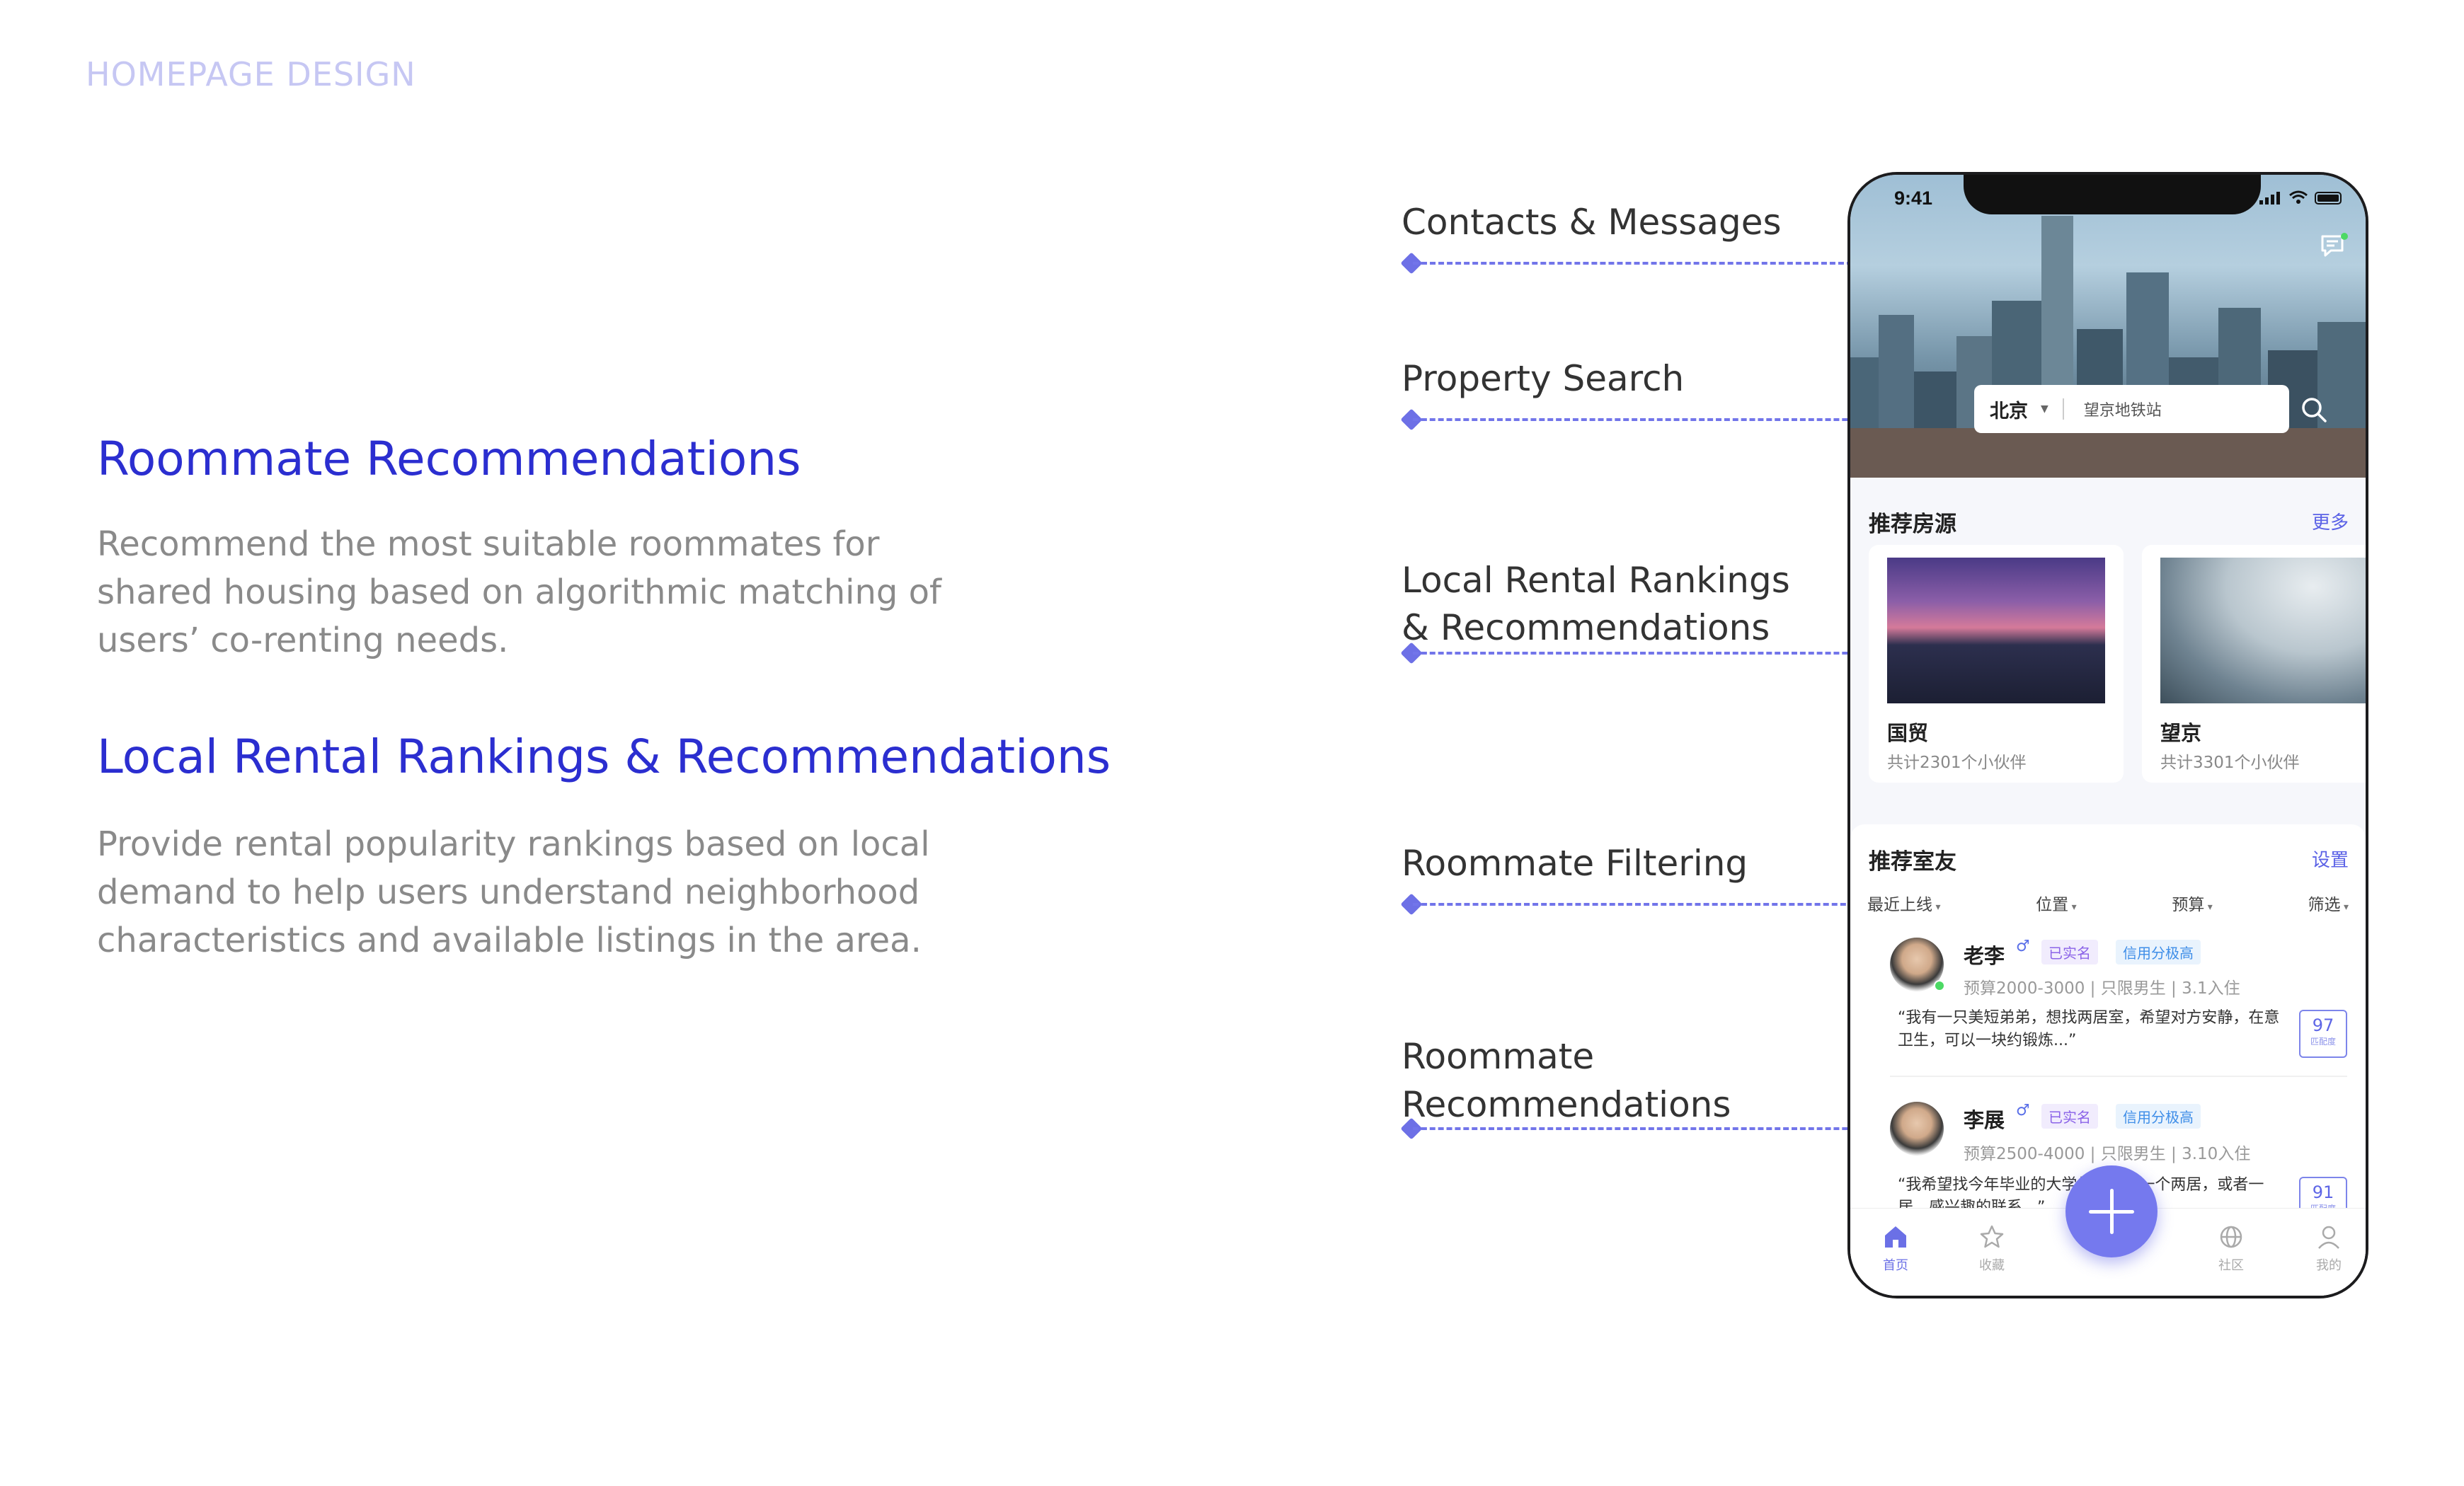  What do you see at coordinates (2328, 1237) in the screenshot?
I see `user-icon` at bounding box center [2328, 1237].